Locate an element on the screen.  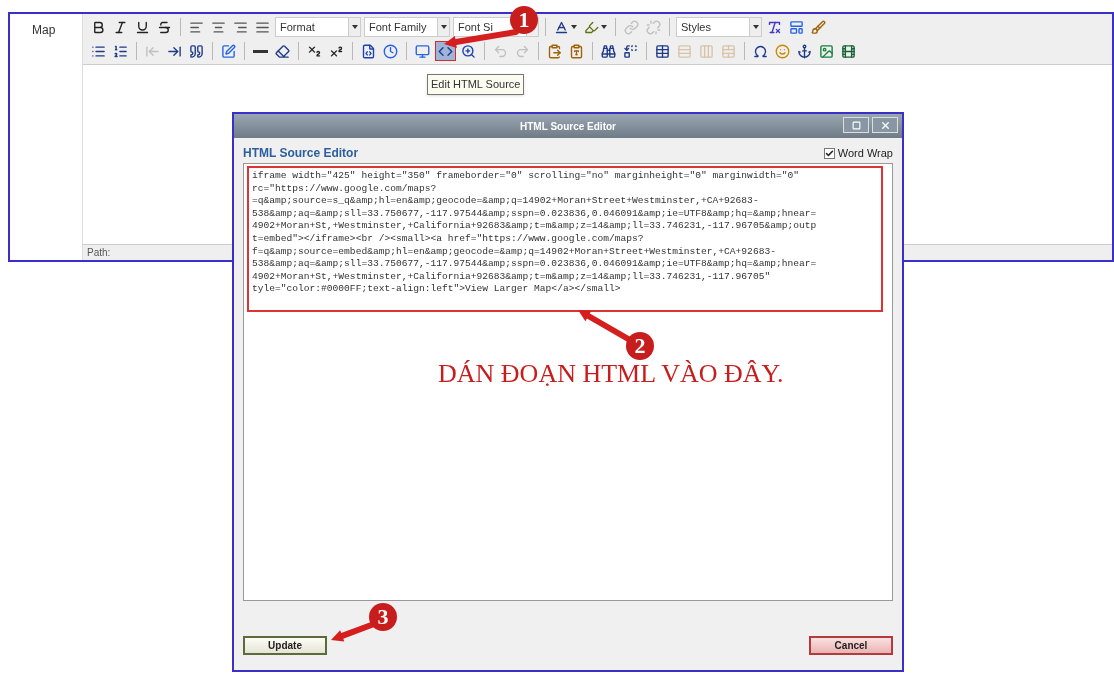
code-line: iframe width="425" height="350" frameborder="0" scrolling="no" marginheight="0" marginwidth="0" is located at coordinates (526, 176).